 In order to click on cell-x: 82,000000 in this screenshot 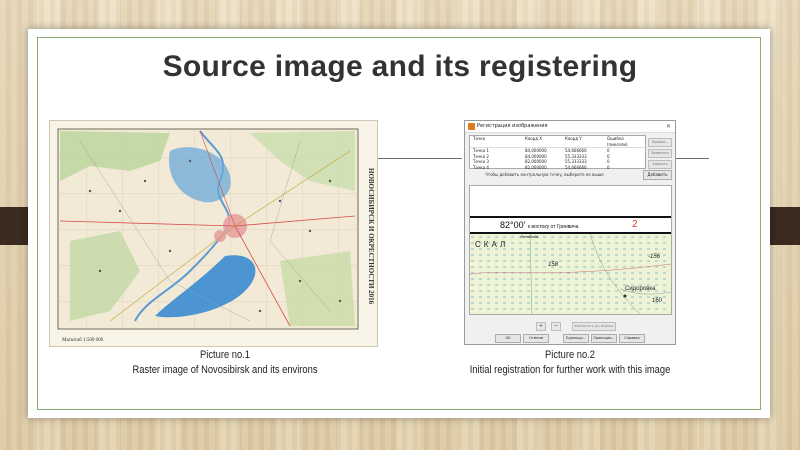, I will do `click(536, 167)`.